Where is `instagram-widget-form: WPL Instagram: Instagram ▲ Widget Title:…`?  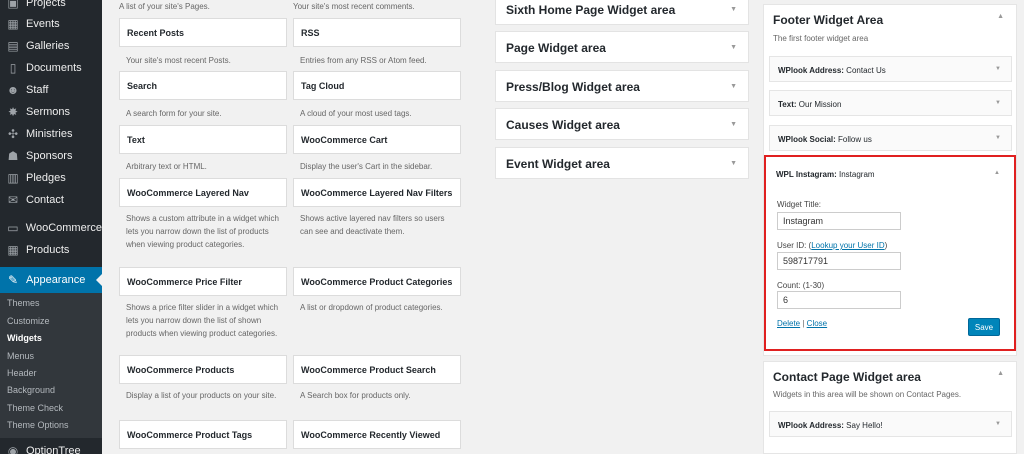
instagram-widget-form: WPL Instagram: Instagram ▲ Widget Title:… is located at coordinates (890, 253).